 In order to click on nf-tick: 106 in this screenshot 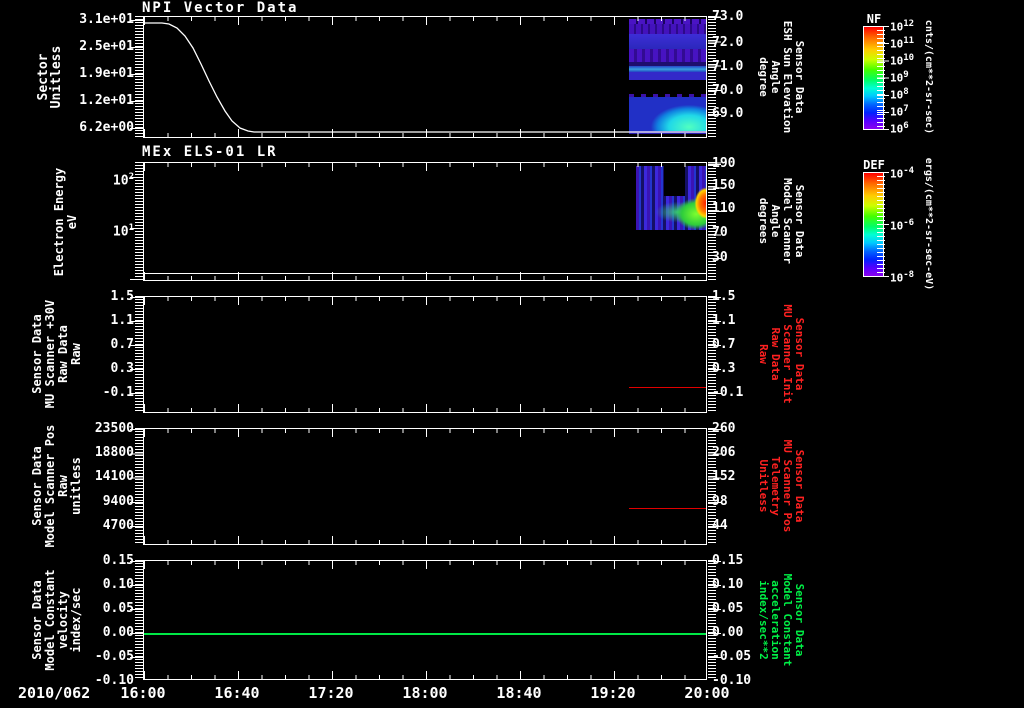, I will do `click(899, 128)`.